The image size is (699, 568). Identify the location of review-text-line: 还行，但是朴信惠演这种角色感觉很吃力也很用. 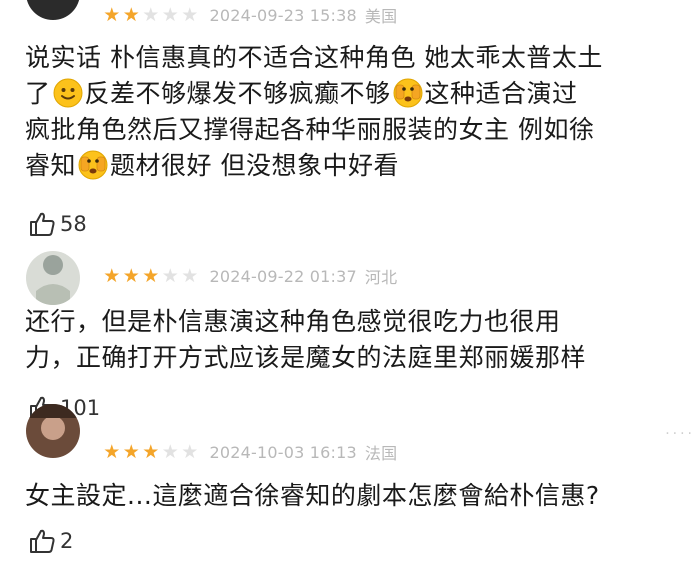
(293, 321).